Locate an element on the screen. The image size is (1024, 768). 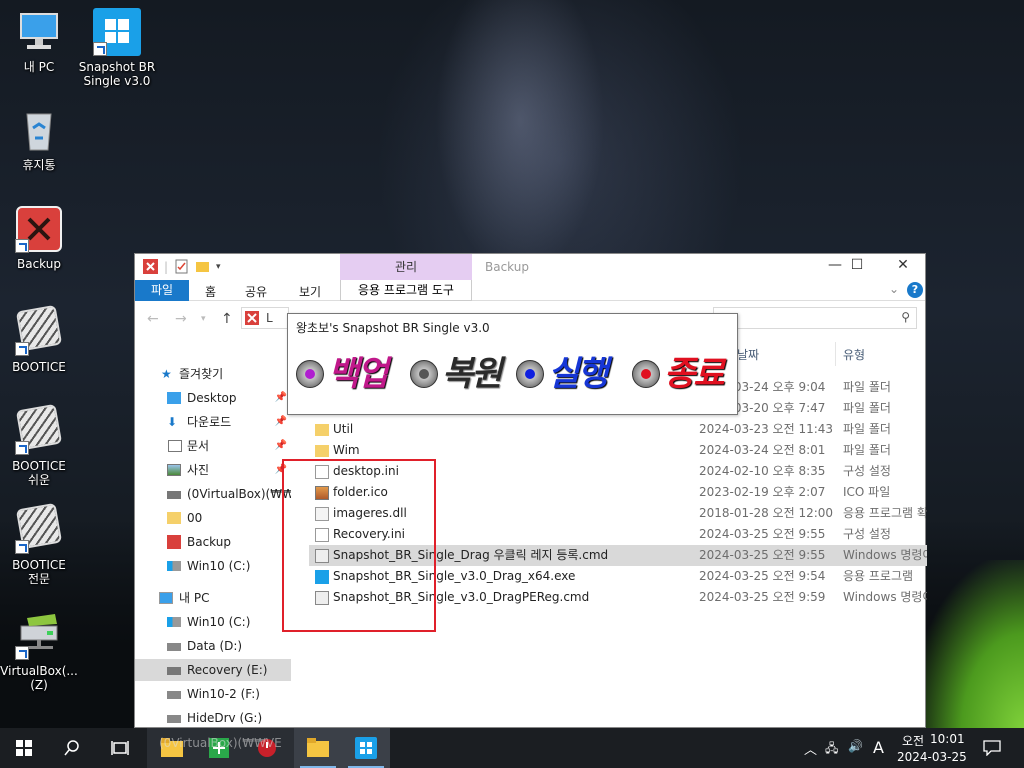
desktop-icon-label: VirtualBox(... (Z) is located at coordinates (39, 678).